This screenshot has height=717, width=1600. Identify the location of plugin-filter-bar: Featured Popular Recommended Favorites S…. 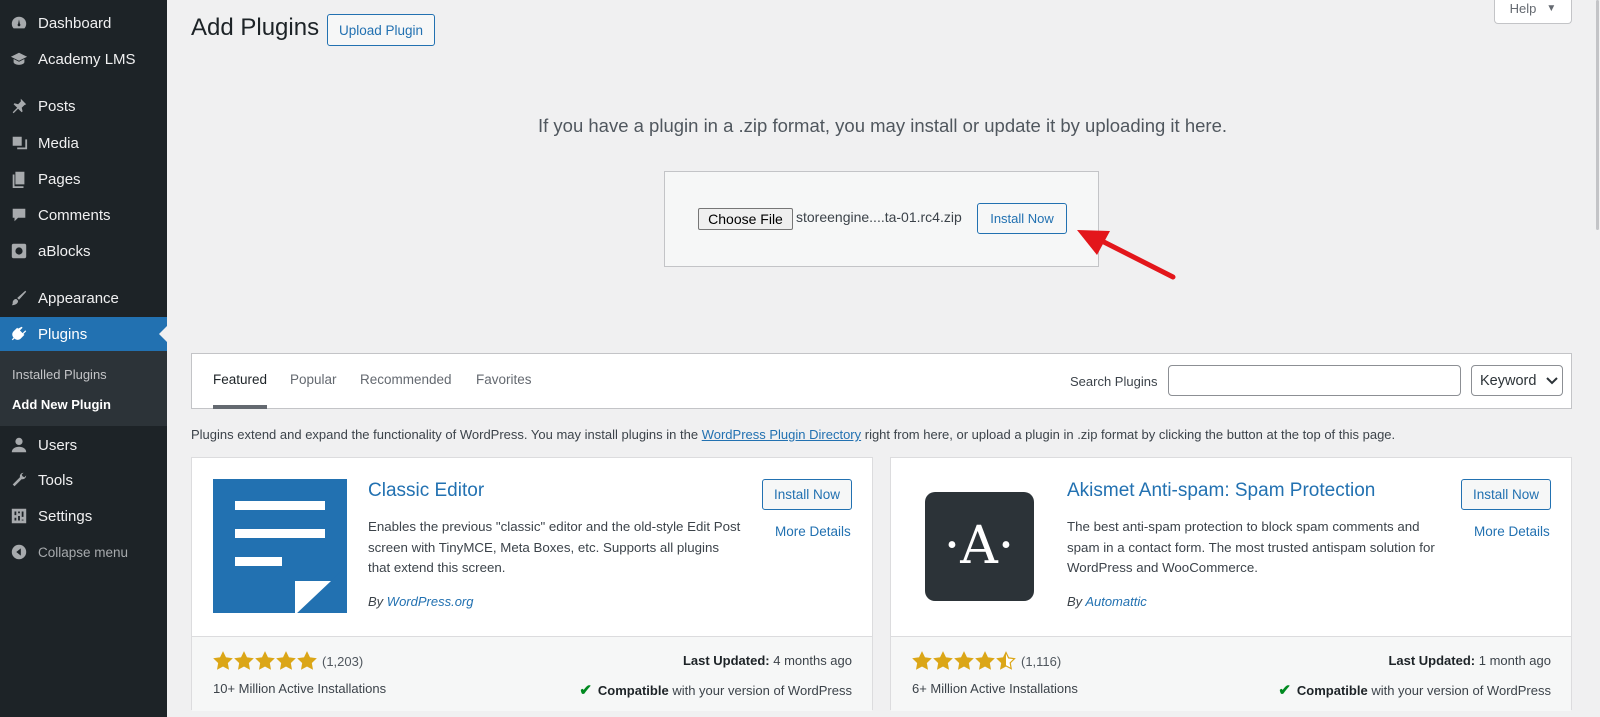
(881, 381).